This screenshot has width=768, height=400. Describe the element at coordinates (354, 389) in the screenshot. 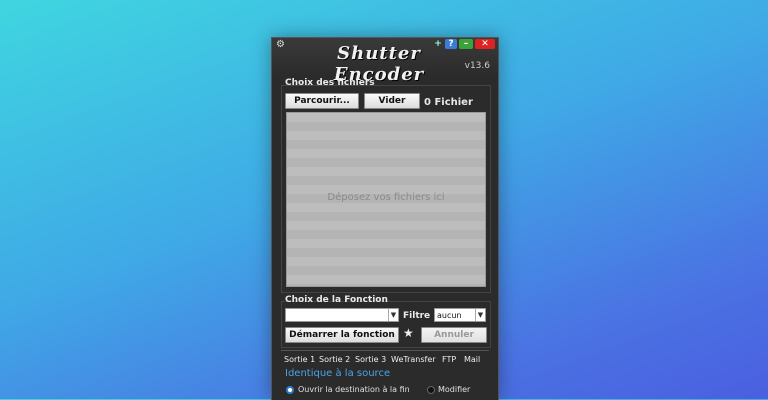

I see `open-destination-label: Ouvrir la destination à la fin` at that location.